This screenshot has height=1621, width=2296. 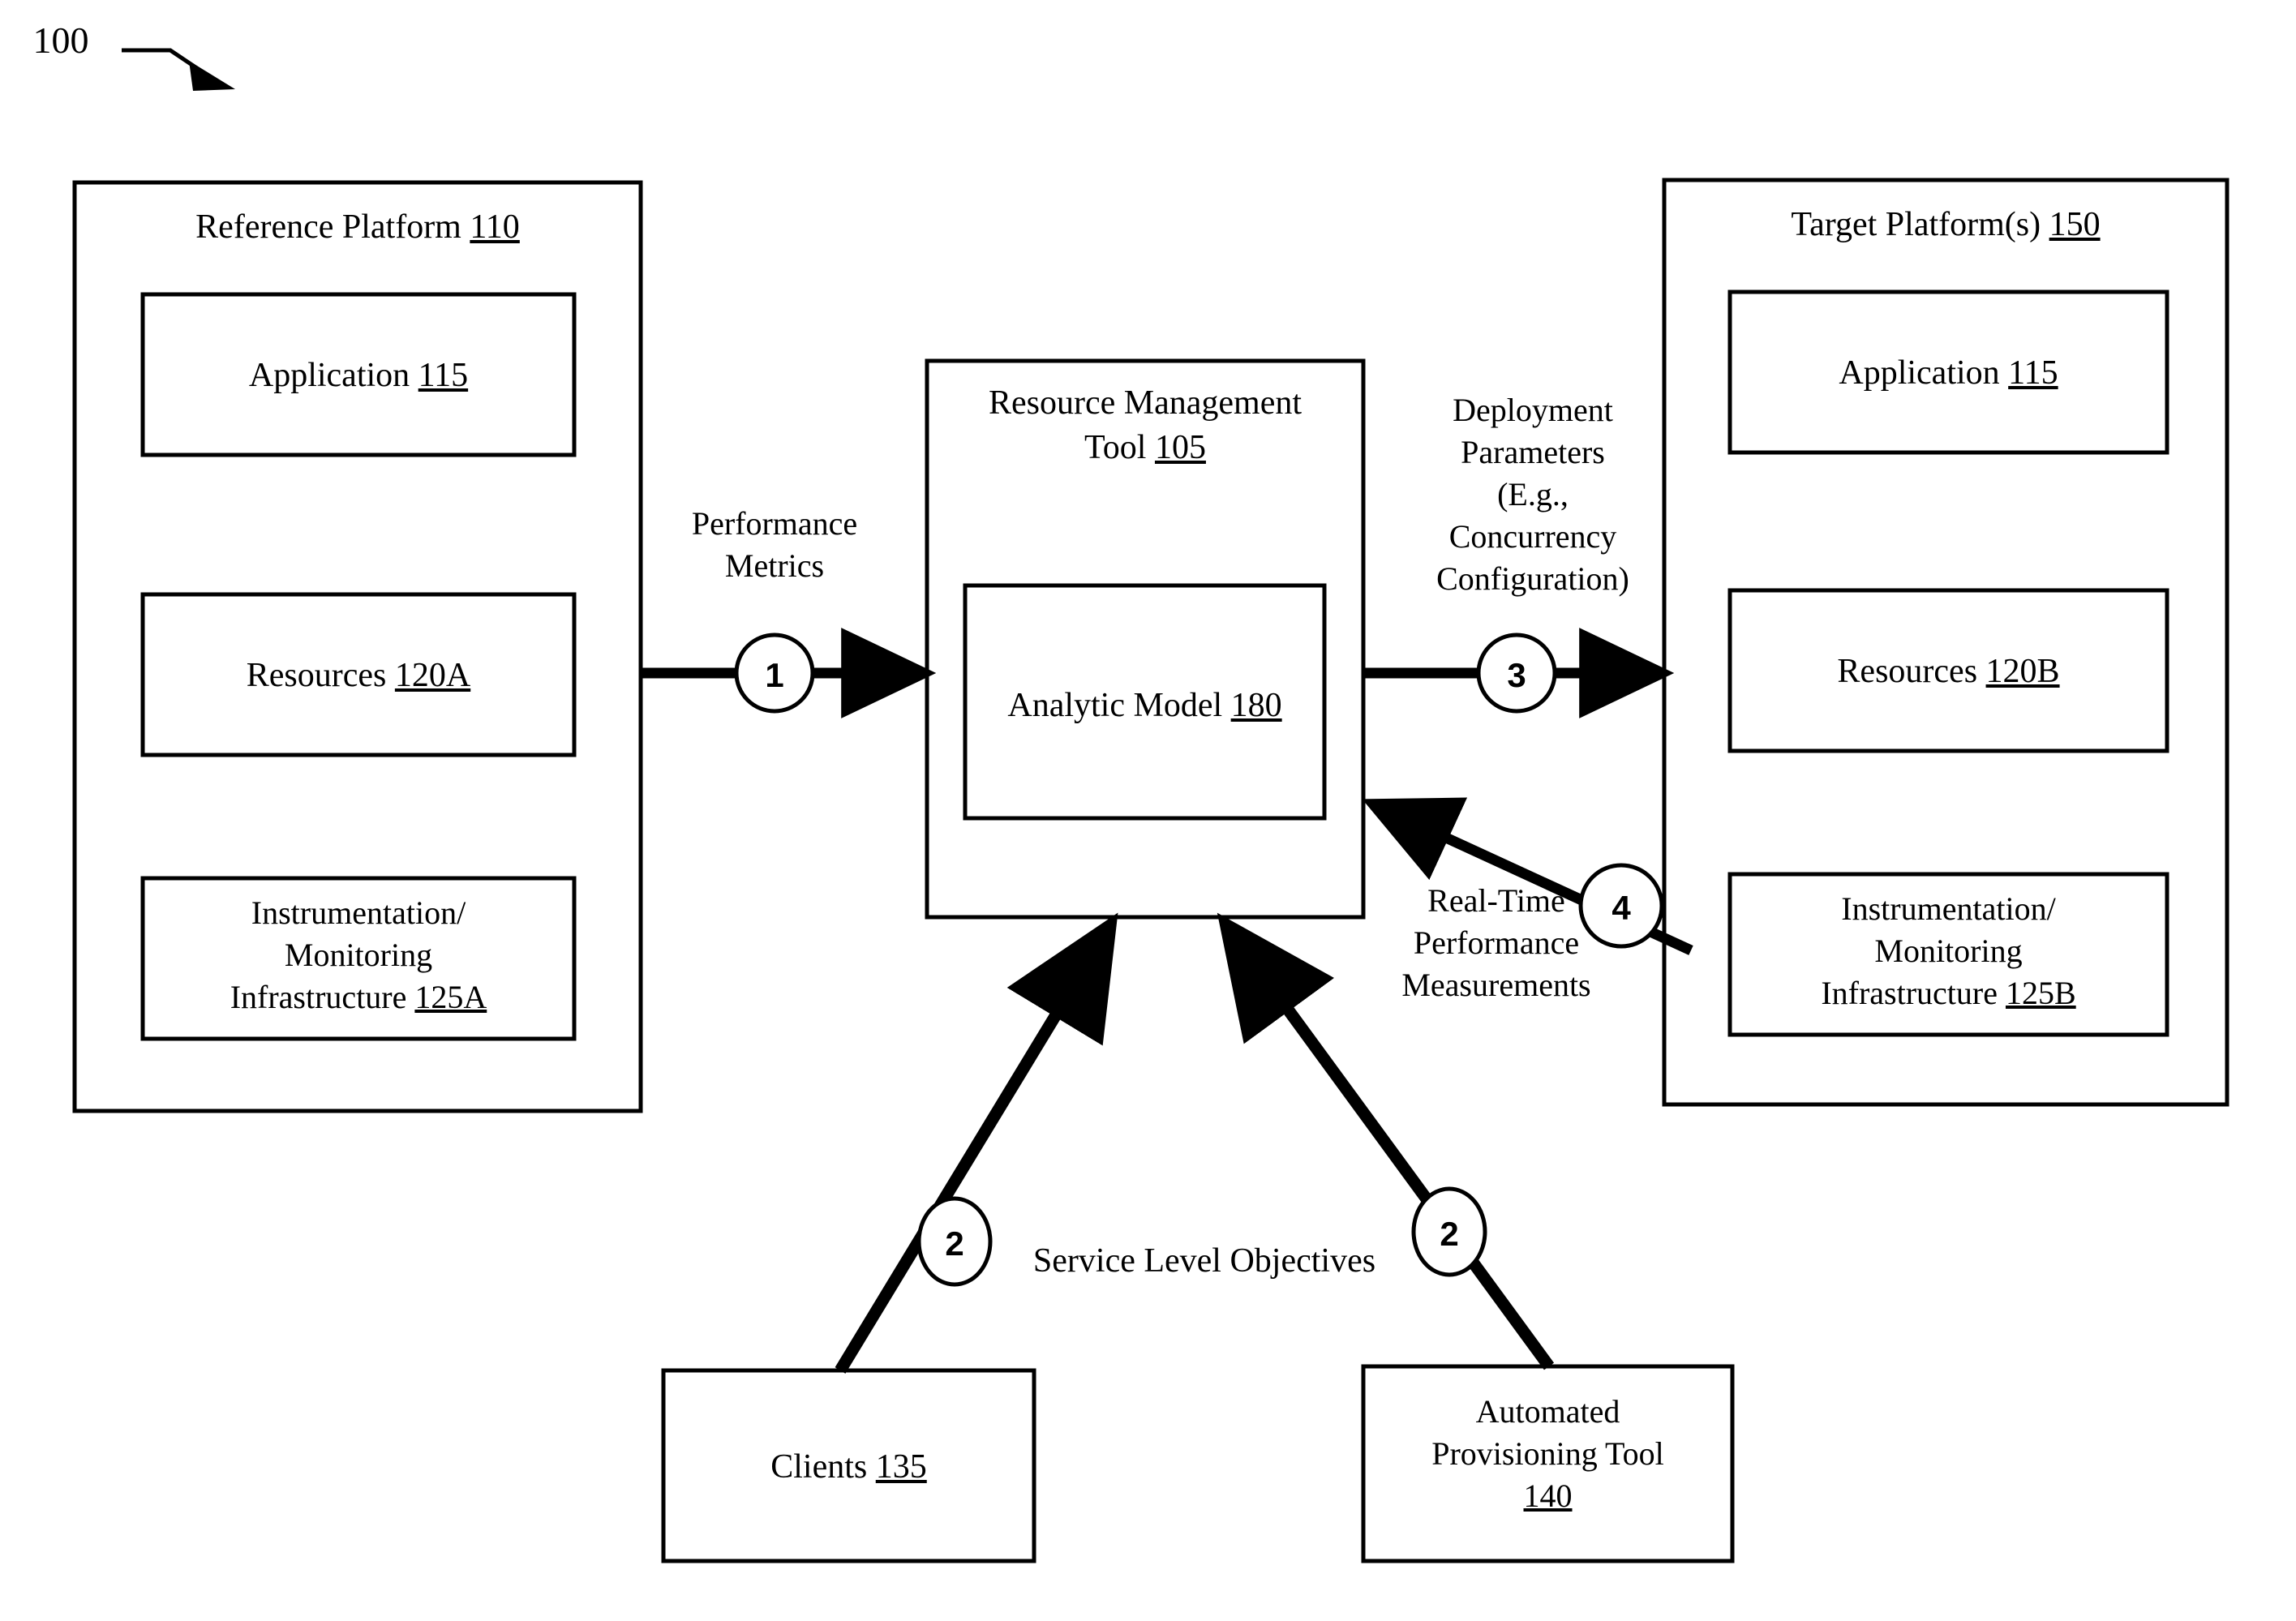 What do you see at coordinates (1911, 671) in the screenshot?
I see `target-resources-text: Resources` at bounding box center [1911, 671].